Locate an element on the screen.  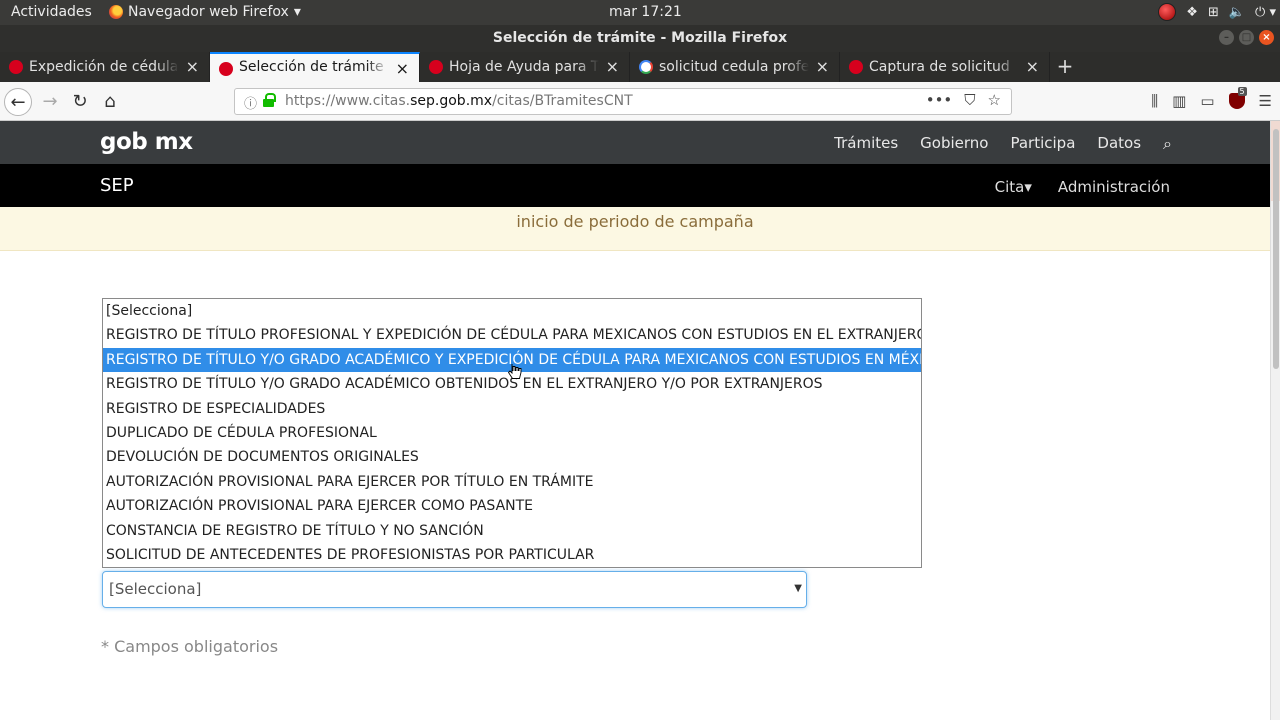
network-icon: ⊞ is located at coordinates (1213, 12).